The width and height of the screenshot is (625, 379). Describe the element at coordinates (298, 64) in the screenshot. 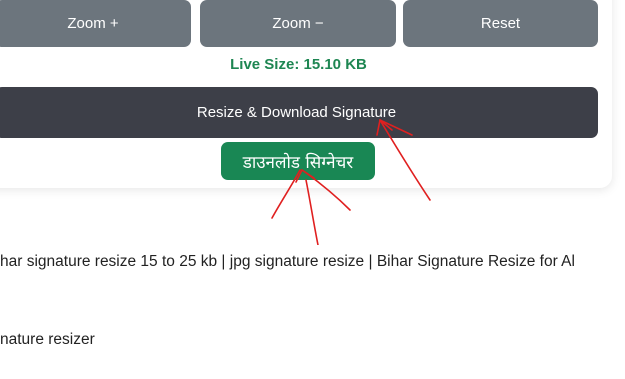

I see `live-size-text: Live Size: 15.10 KB` at that location.